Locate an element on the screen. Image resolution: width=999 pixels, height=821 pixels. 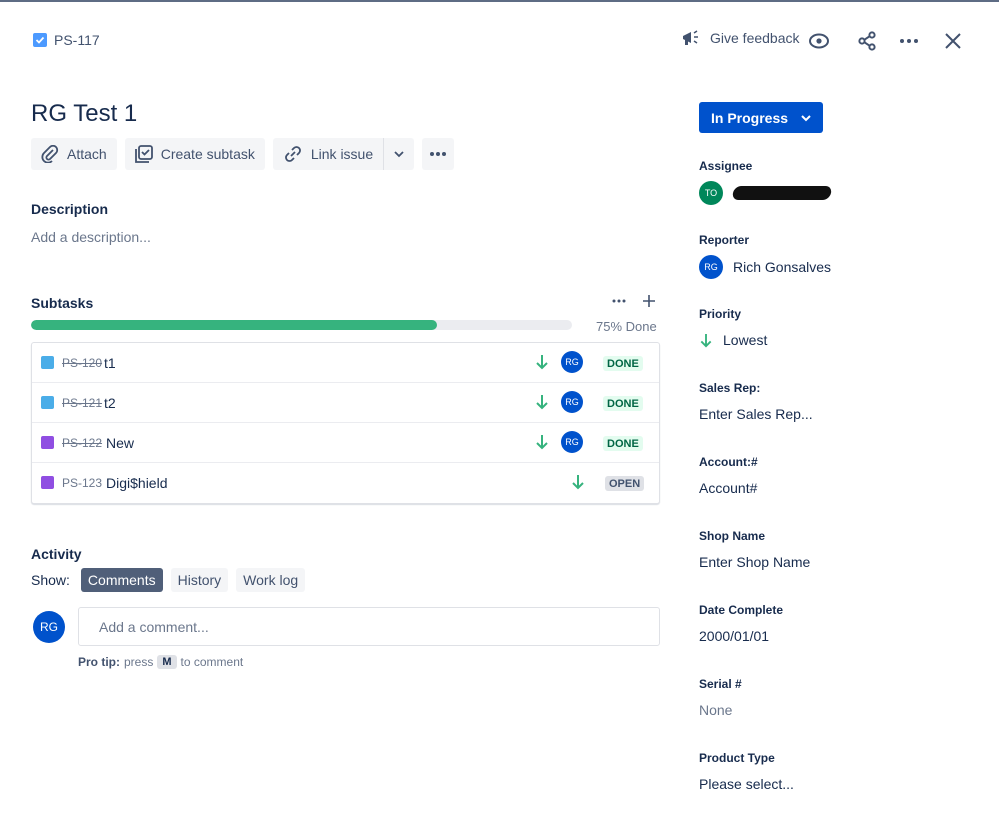
description-heading: Description is located at coordinates (70, 209).